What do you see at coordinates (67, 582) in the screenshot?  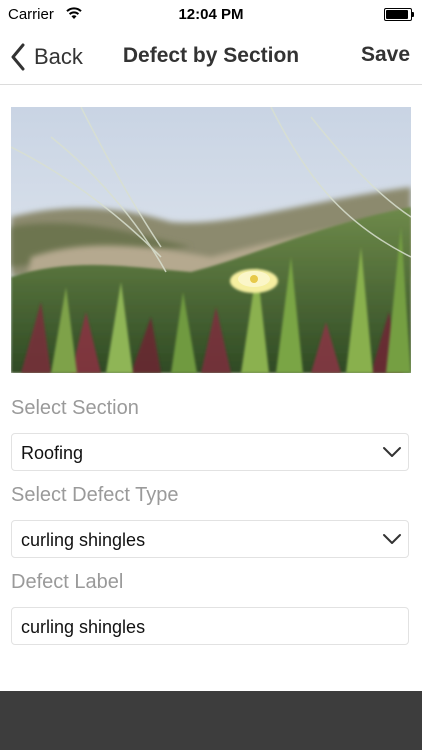 I see `defect-label-label: Defect Label` at bounding box center [67, 582].